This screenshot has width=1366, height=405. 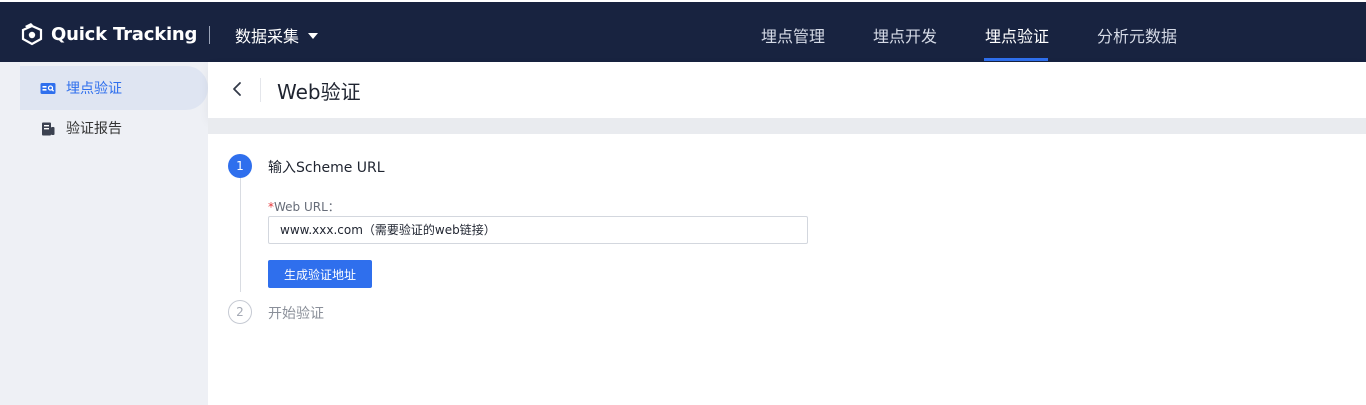 I want to click on nav-item-tracking-verification: 埋点验证, so click(x=1017, y=35).